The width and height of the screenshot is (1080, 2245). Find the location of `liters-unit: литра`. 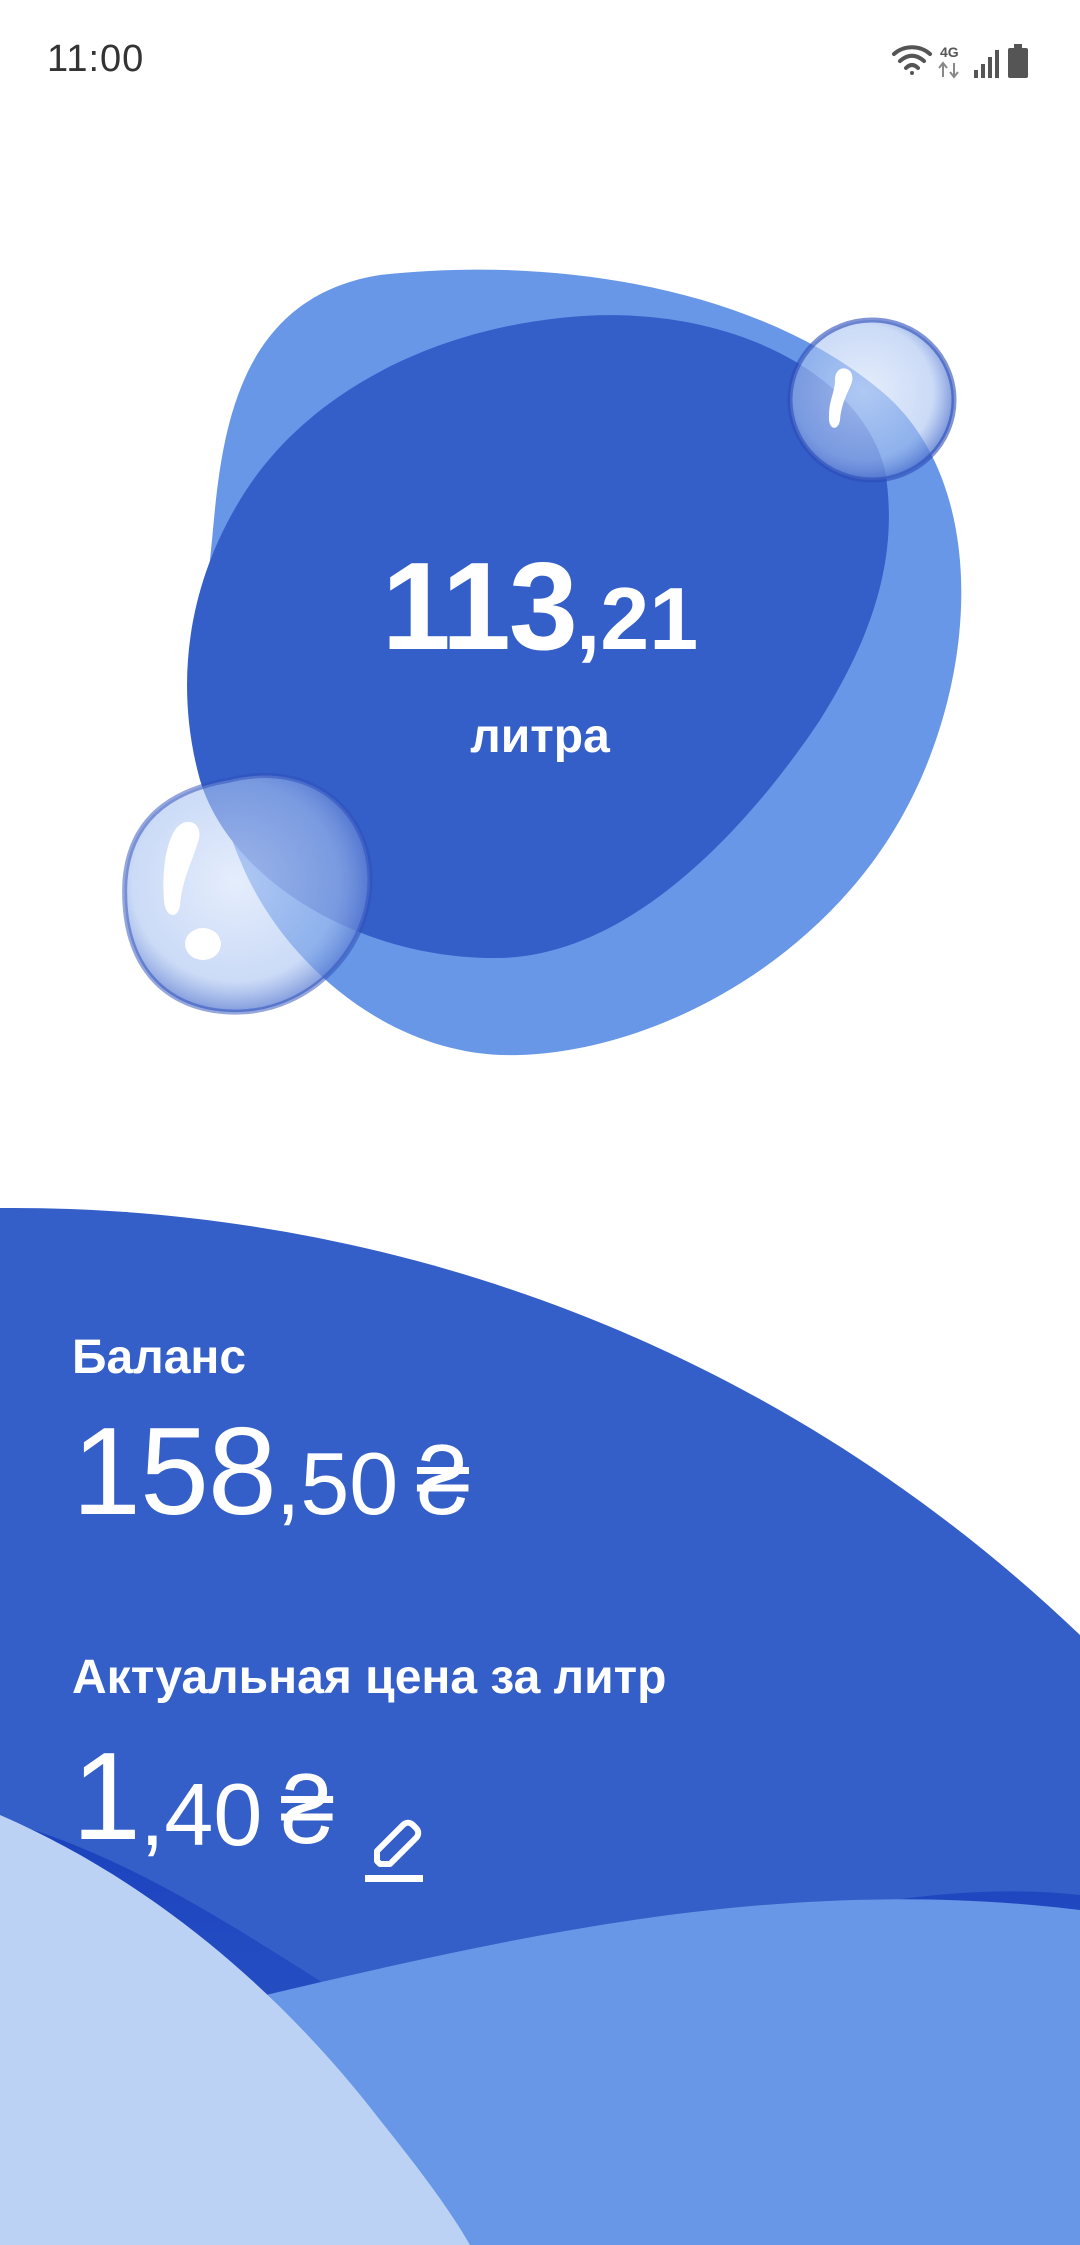

liters-unit: литра is located at coordinates (540, 736).